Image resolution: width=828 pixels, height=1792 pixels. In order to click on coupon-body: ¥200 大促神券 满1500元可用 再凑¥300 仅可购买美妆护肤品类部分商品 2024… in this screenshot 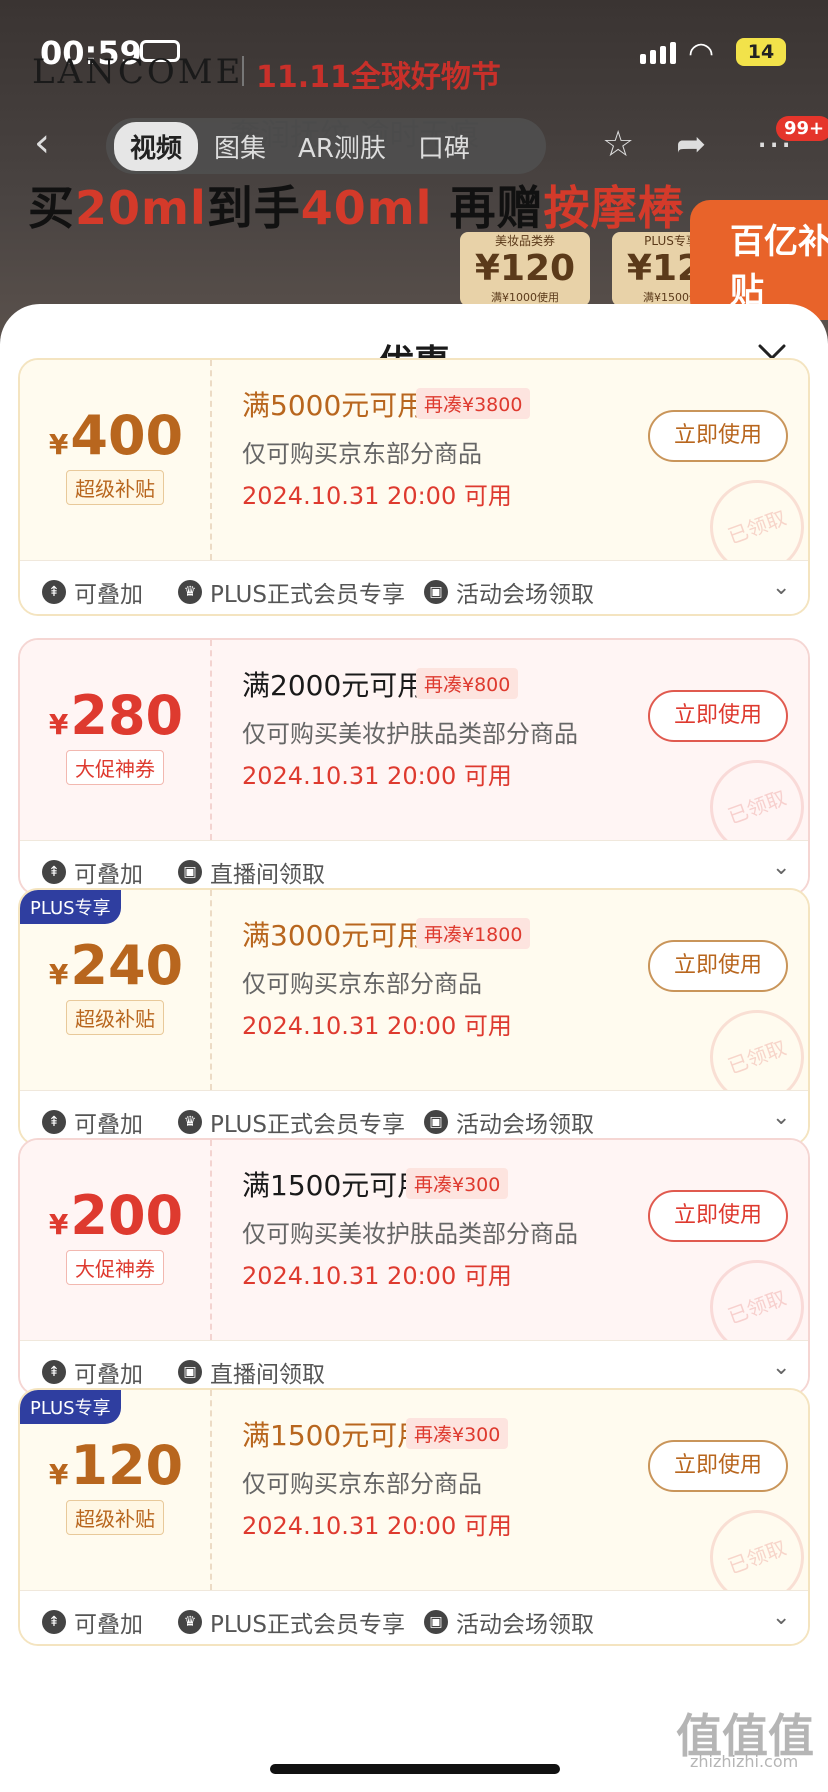, I will do `click(414, 1254)`.